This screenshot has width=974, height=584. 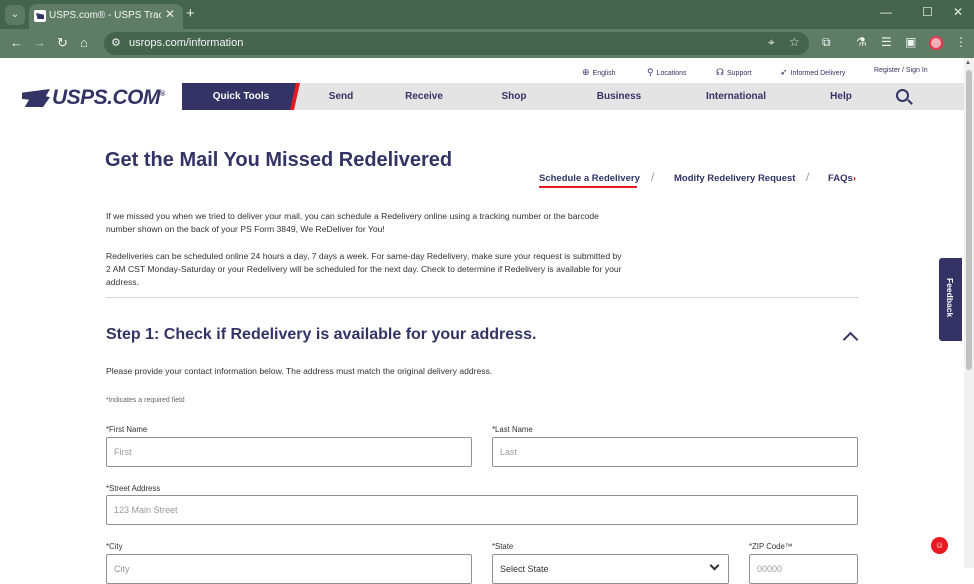 I want to click on tab-title: USPS.com® - USPS Tracking®, so click(x=105, y=15).